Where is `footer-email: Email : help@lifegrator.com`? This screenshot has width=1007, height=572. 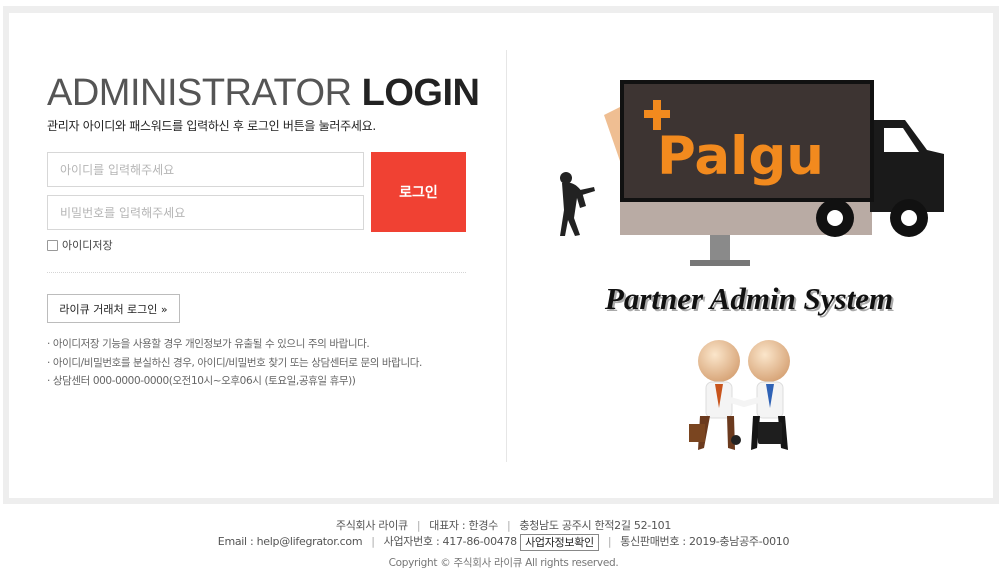 footer-email: Email : help@lifegrator.com is located at coordinates (290, 541).